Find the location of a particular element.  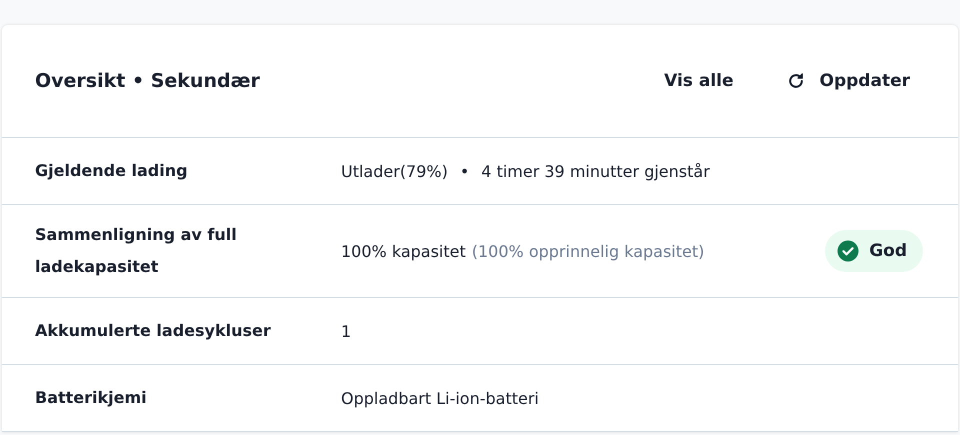

row-value: 4 timer 39 minutter gjenstår is located at coordinates (595, 171).